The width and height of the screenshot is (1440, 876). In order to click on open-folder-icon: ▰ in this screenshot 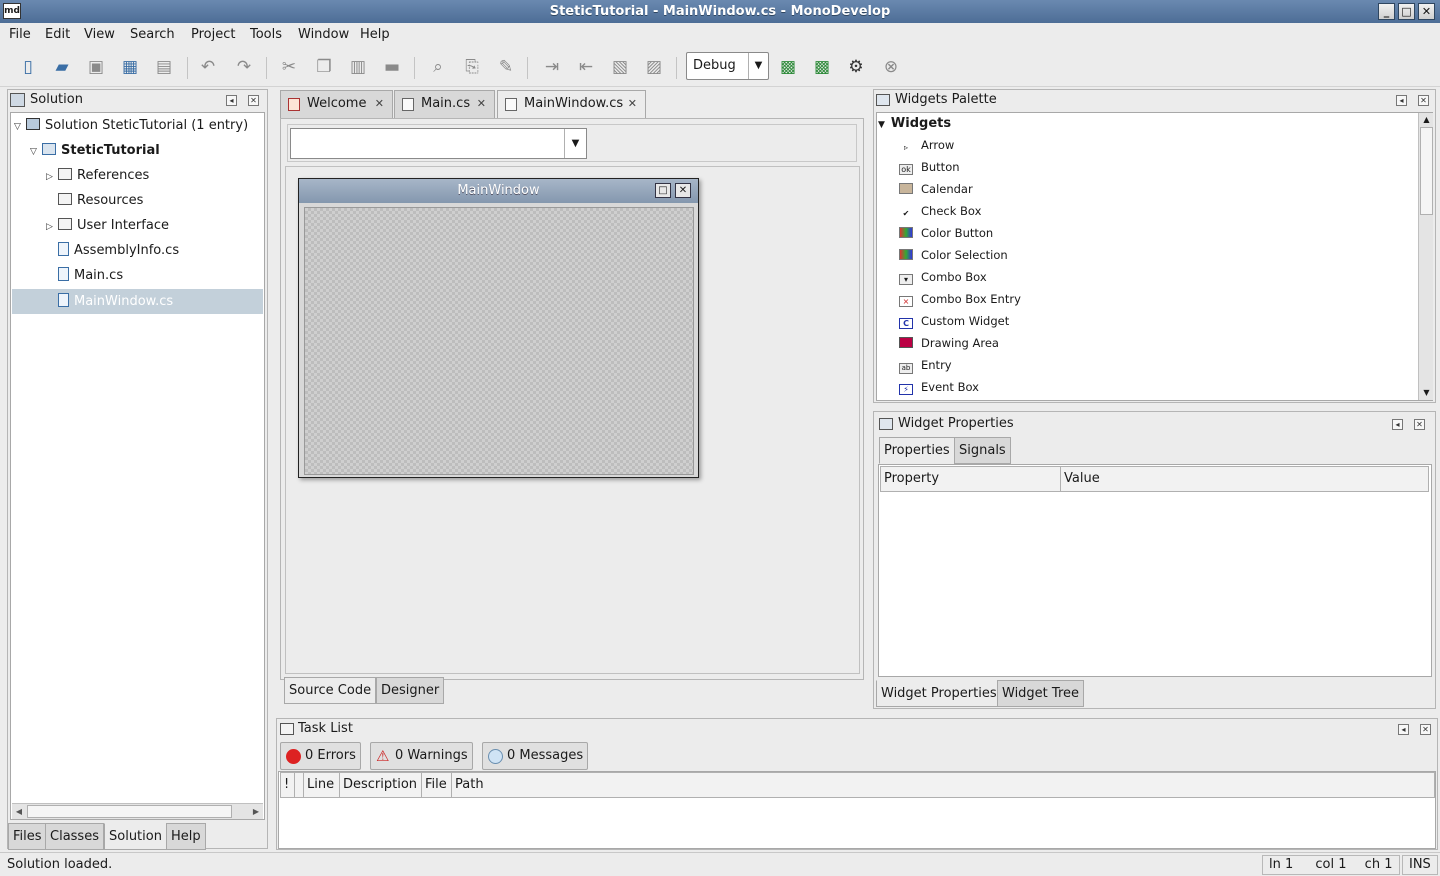, I will do `click(62, 67)`.